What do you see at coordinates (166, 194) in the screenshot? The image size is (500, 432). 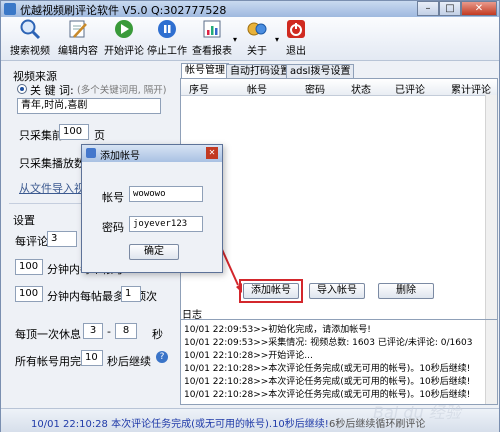 I see `dialog-account-input: wowowo` at bounding box center [166, 194].